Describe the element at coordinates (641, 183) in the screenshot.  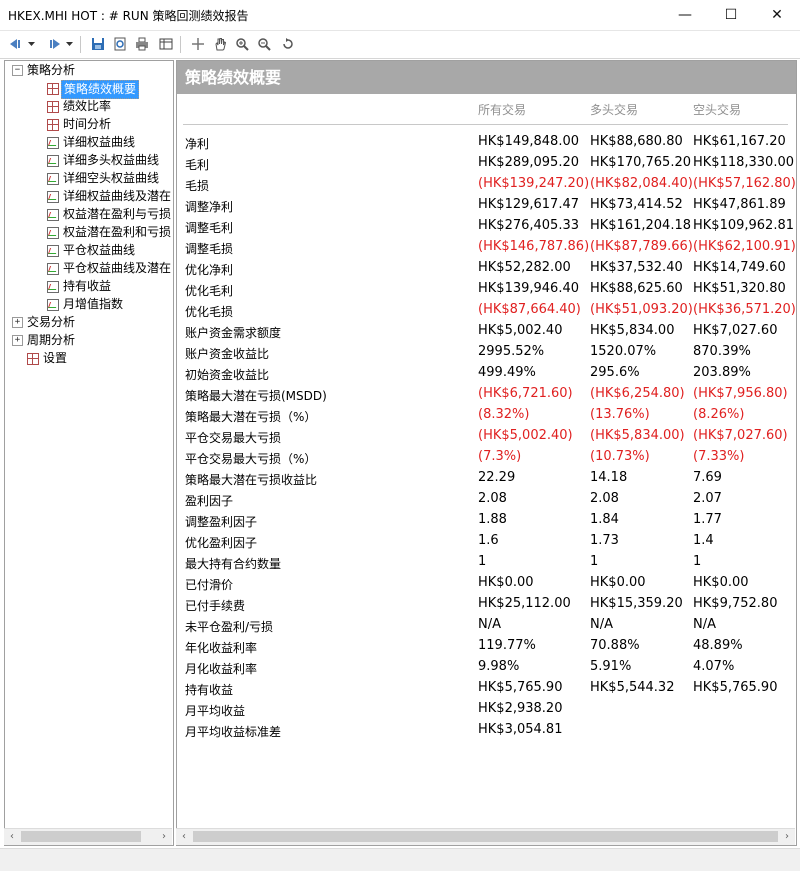
I see `metric-value-long: (HK$82,084.40)` at that location.